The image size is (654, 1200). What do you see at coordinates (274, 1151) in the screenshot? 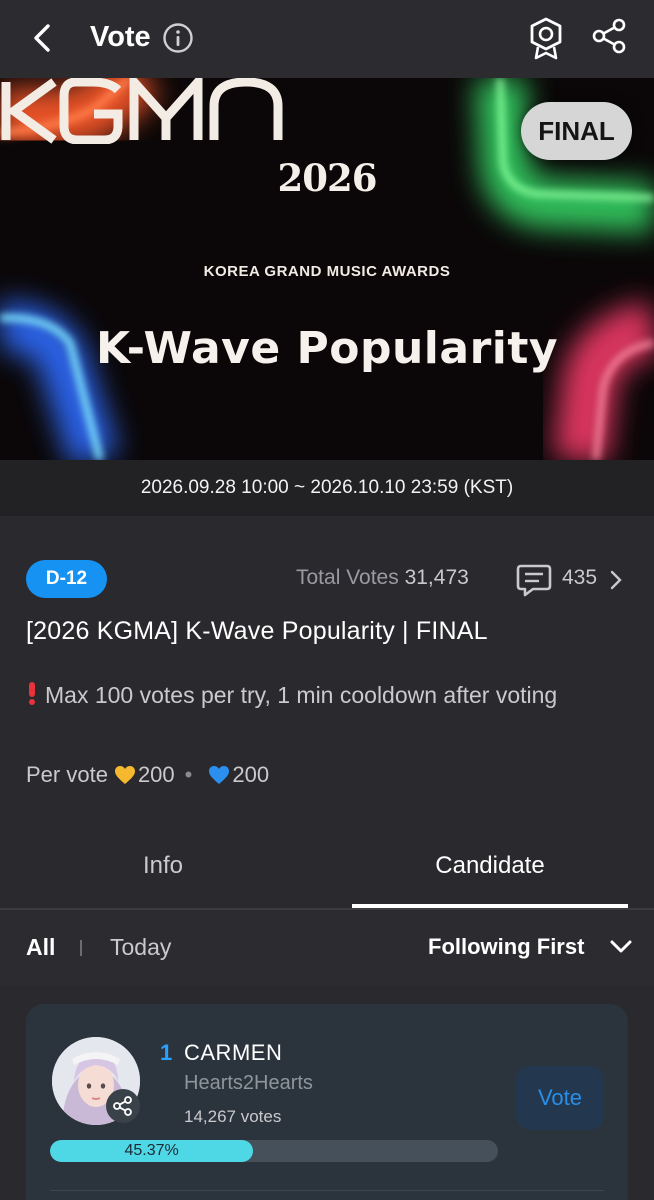
I see `vote-progress-bar: 45.37%` at bounding box center [274, 1151].